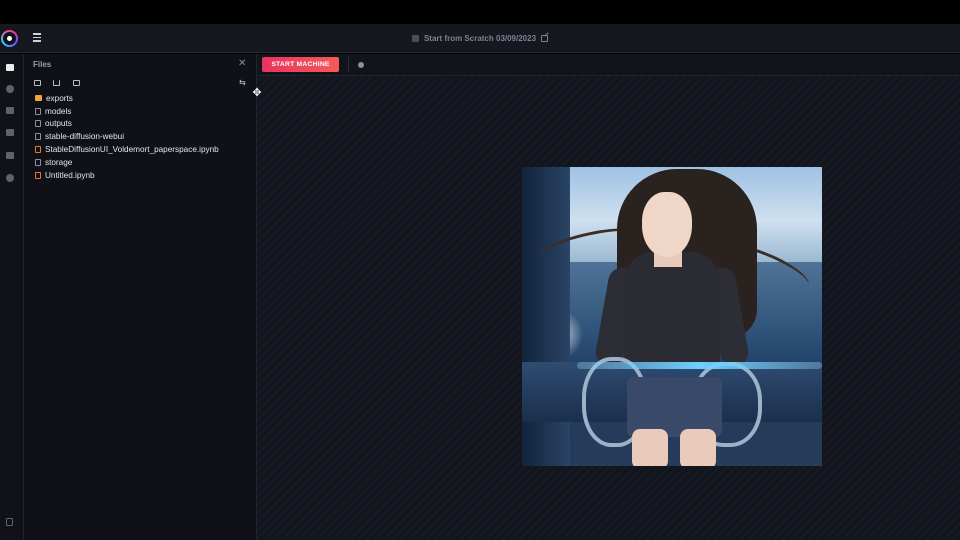  What do you see at coordinates (10, 155) in the screenshot?
I see `terminal-icon` at bounding box center [10, 155].